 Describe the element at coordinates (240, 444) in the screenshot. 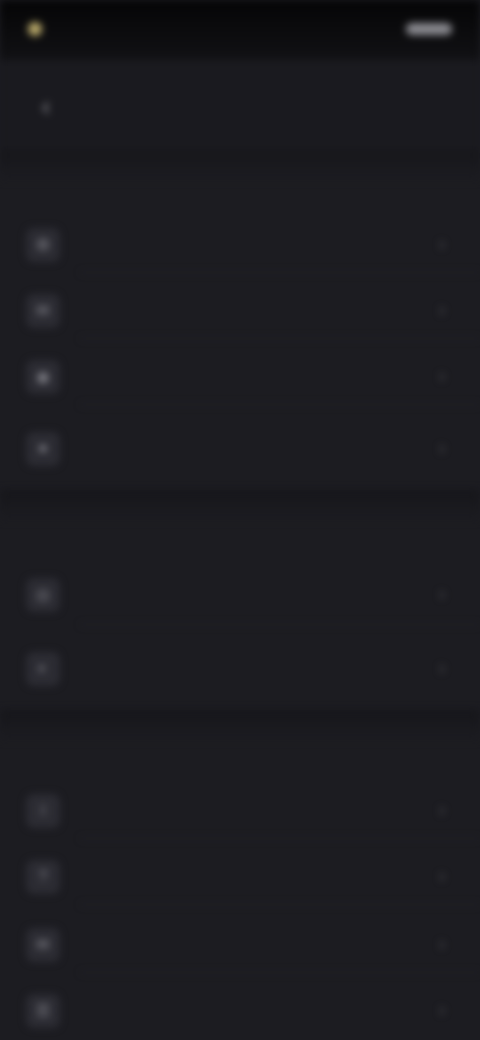

I see `settings-row: ● ›` at that location.